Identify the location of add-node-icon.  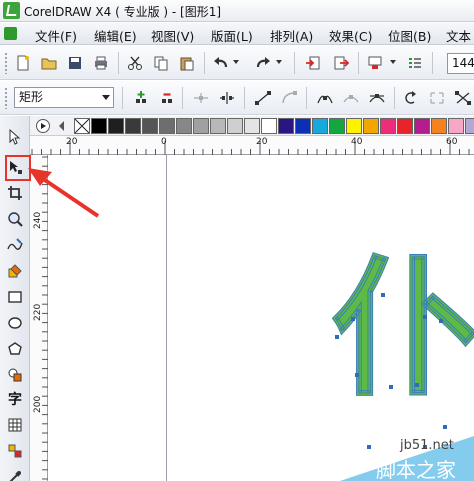
(141, 98).